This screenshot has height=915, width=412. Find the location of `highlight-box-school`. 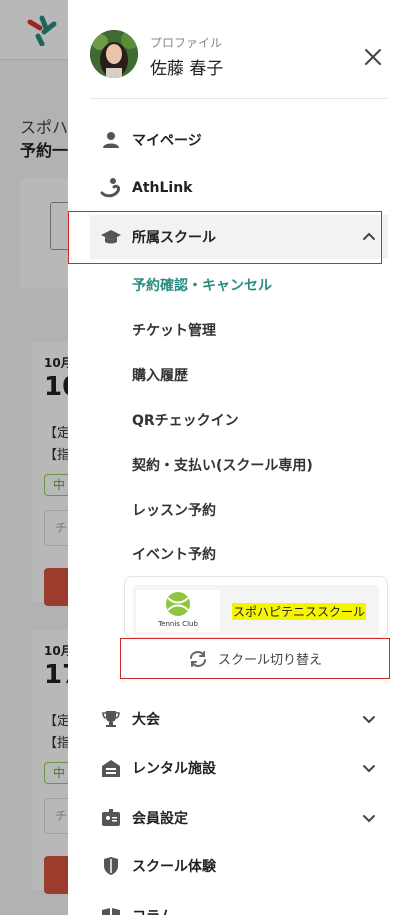

highlight-box-school is located at coordinates (225, 237).